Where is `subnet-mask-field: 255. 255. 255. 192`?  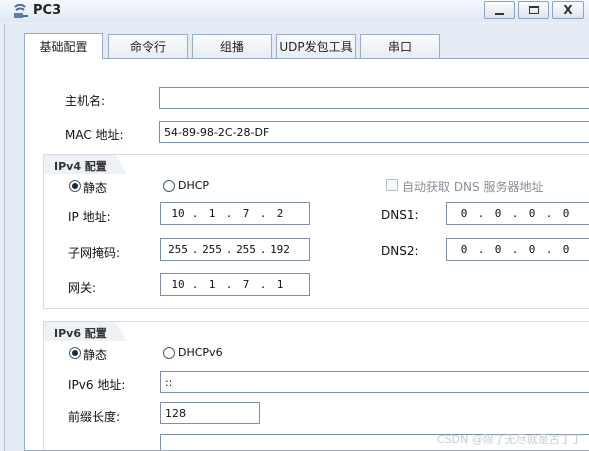 subnet-mask-field: 255. 255. 255. 192 is located at coordinates (235, 249).